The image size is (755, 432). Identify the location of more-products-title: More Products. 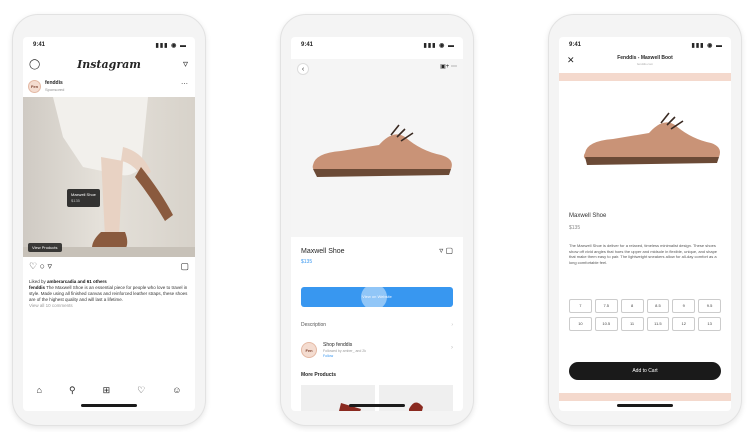
(319, 375).